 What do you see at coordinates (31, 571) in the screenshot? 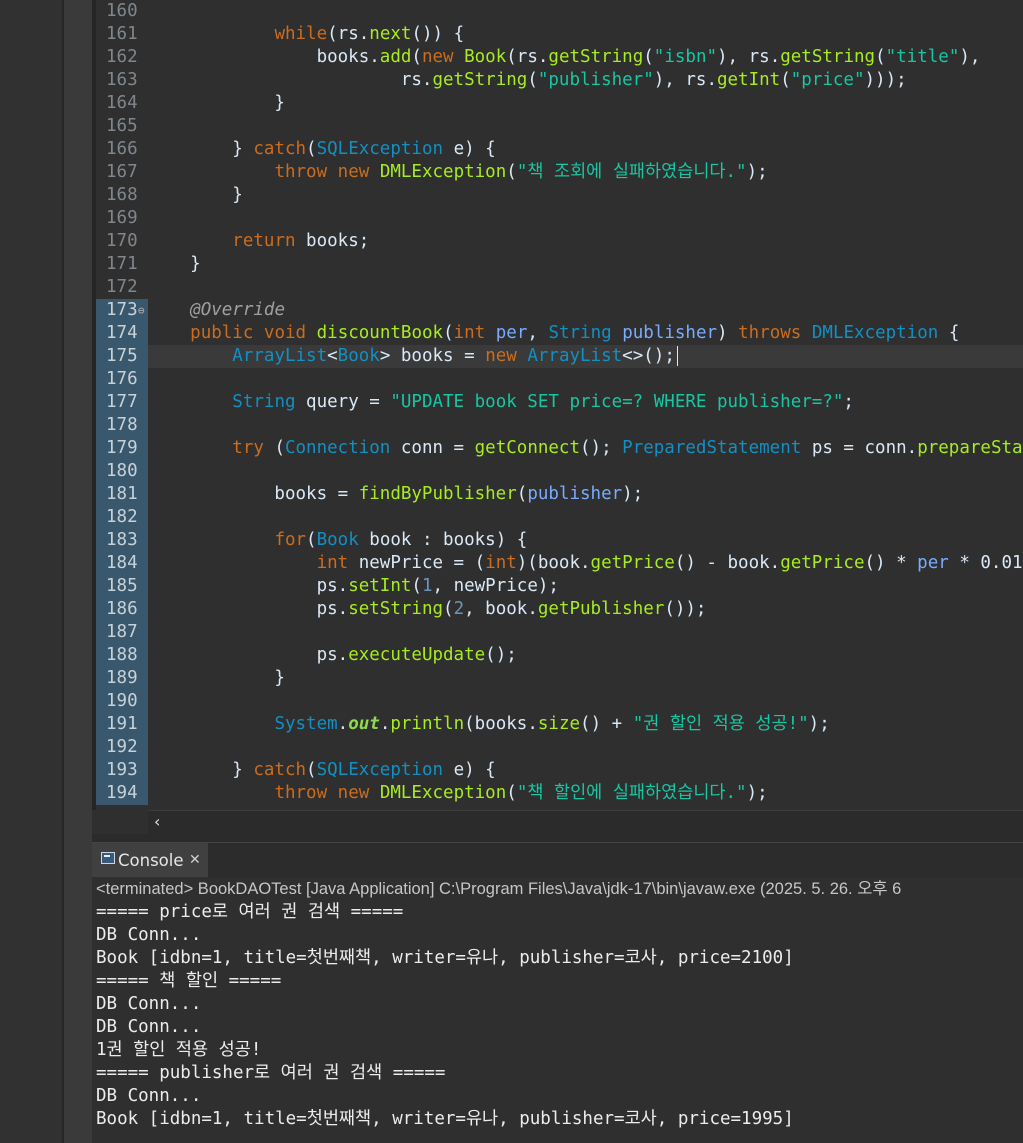
I see `left-panel` at bounding box center [31, 571].